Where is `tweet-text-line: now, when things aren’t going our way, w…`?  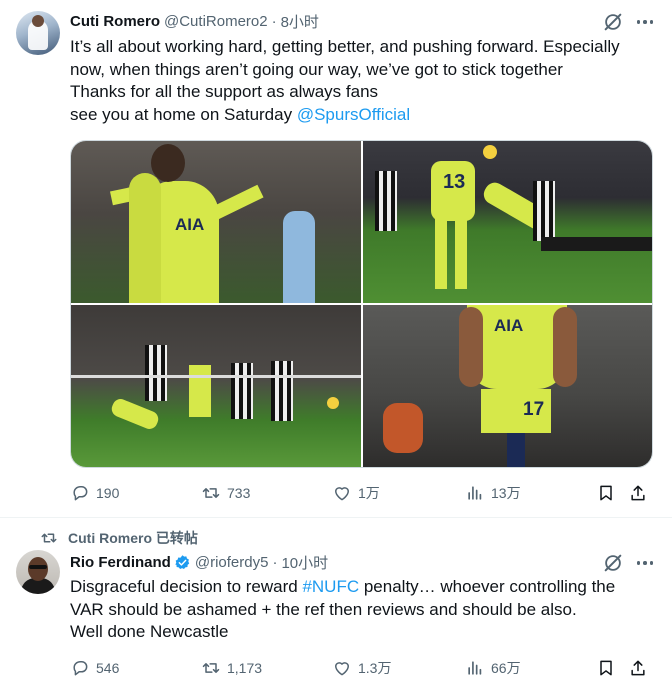 tweet-text-line: now, when things aren’t going our way, w… is located at coordinates (316, 69).